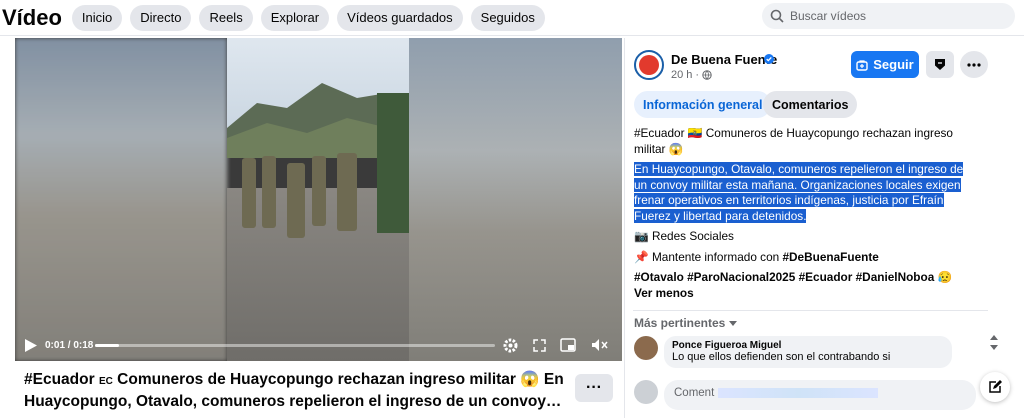 The height and width of the screenshot is (418, 1024). What do you see at coordinates (703, 104) in the screenshot?
I see `tab-informacion-general: Información general` at bounding box center [703, 104].